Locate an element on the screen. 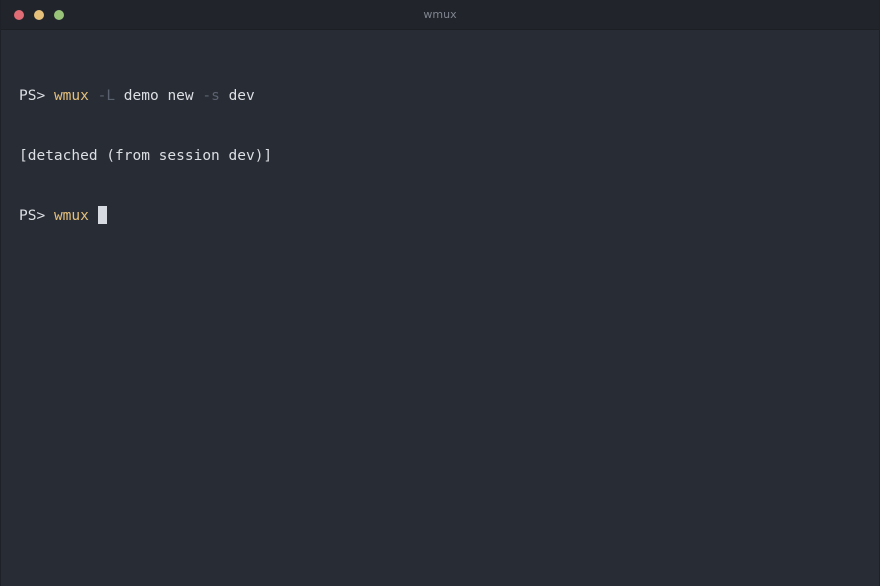 This screenshot has width=880, height=586. title-bar: wmux is located at coordinates (440, 15).